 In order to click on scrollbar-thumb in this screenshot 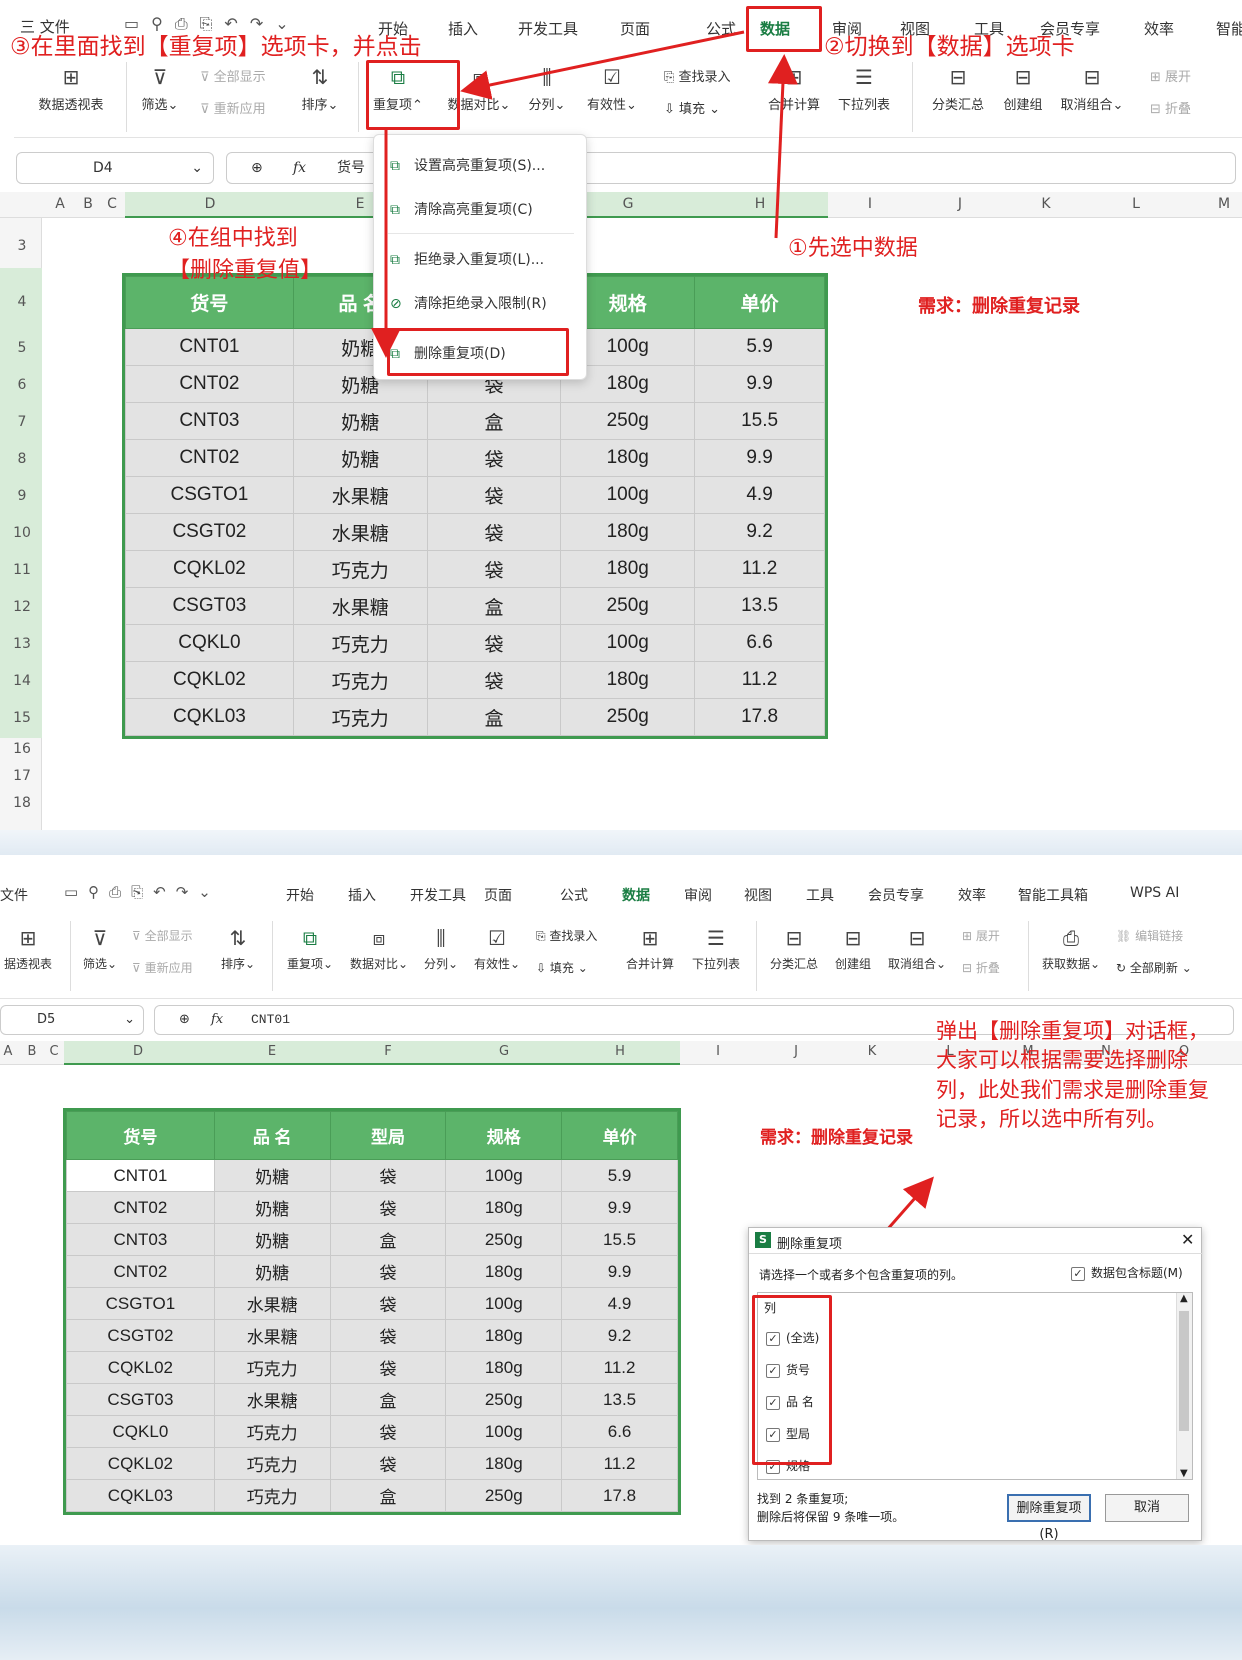, I will do `click(1184, 1371)`.